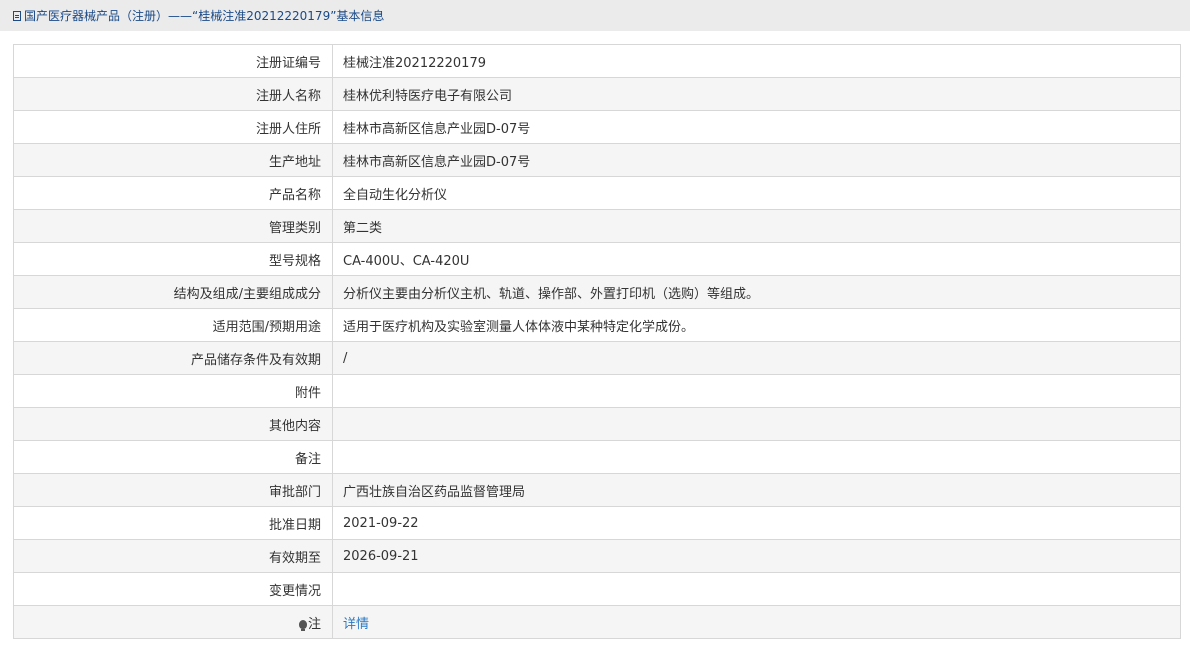 The image size is (1190, 663). Describe the element at coordinates (756, 556) in the screenshot. I see `row-value: 2026-09-21` at that location.